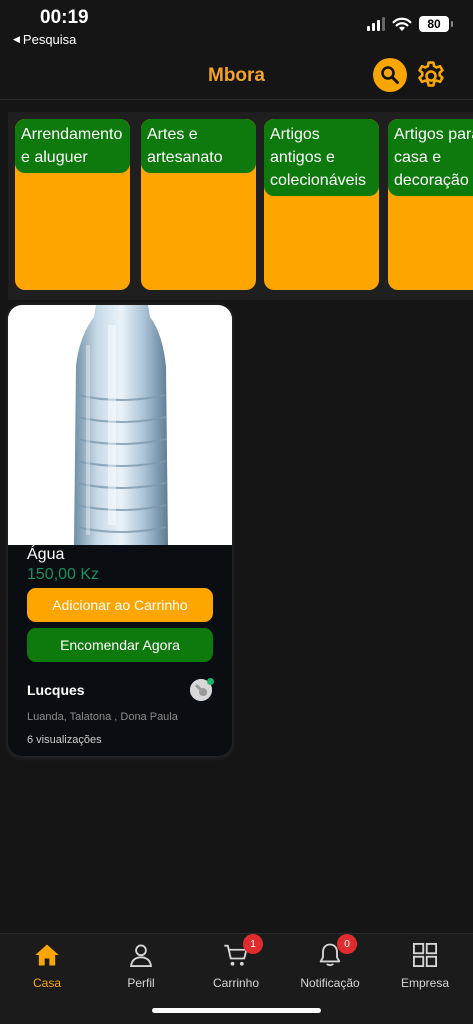 The width and height of the screenshot is (473, 1024). I want to click on nav-item-notifications: 0 Notificação, so click(330, 967).